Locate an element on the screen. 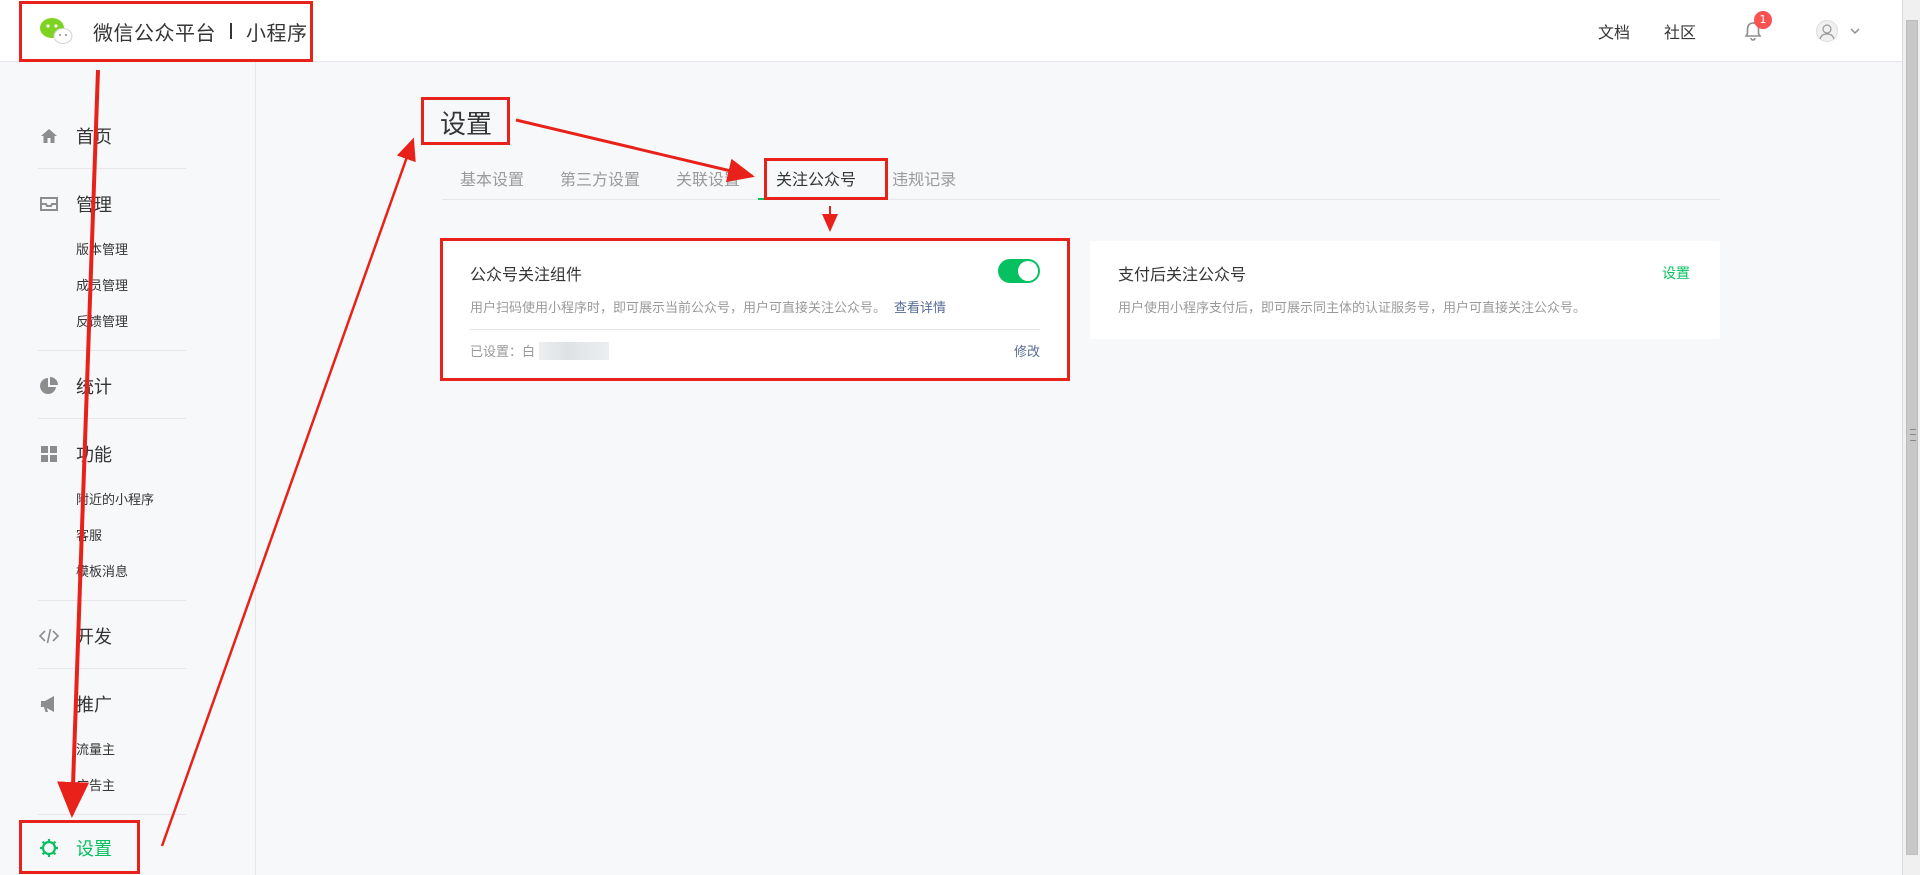 The width and height of the screenshot is (1920, 875). sidebar-item-label: 功能 is located at coordinates (94, 455).